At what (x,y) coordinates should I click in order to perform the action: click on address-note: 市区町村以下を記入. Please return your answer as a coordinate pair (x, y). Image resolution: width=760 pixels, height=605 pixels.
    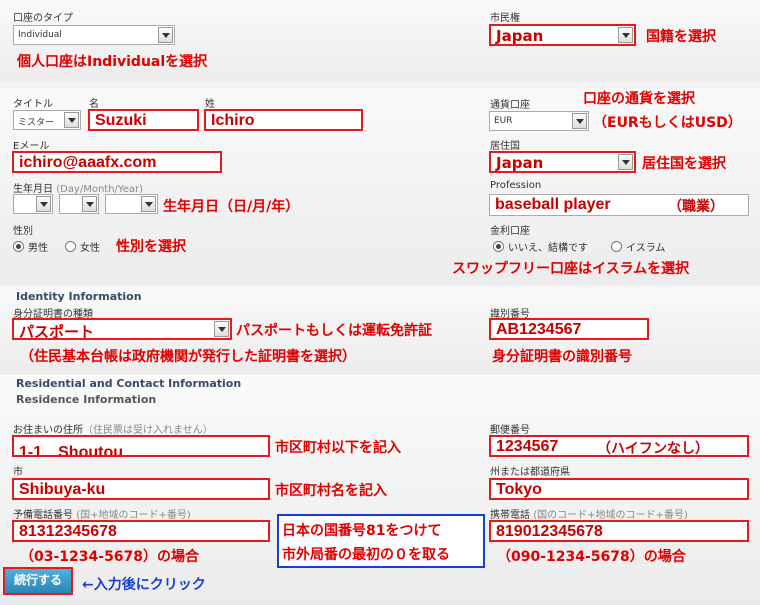
    Looking at the image, I should click on (338, 448).